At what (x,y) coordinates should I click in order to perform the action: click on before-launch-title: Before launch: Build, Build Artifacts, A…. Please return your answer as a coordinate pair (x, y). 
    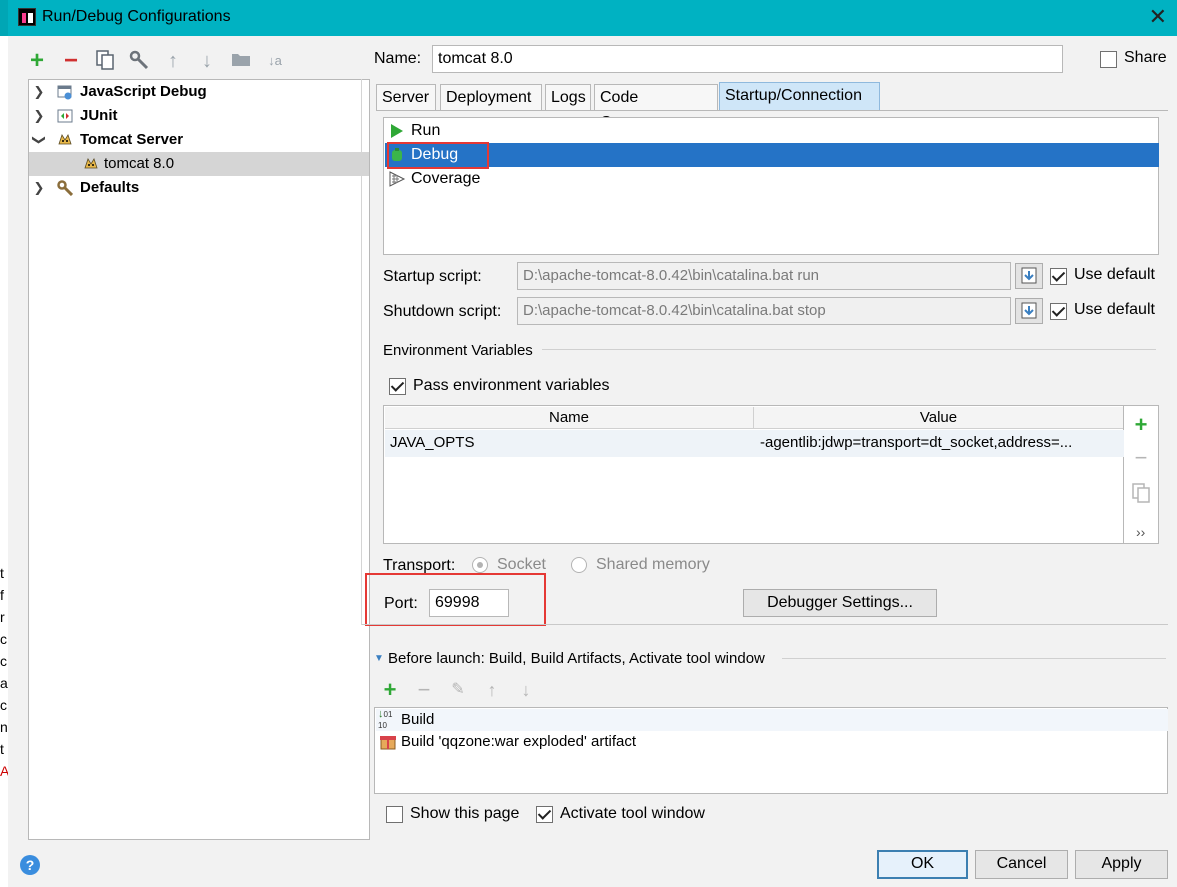
    Looking at the image, I should click on (576, 658).